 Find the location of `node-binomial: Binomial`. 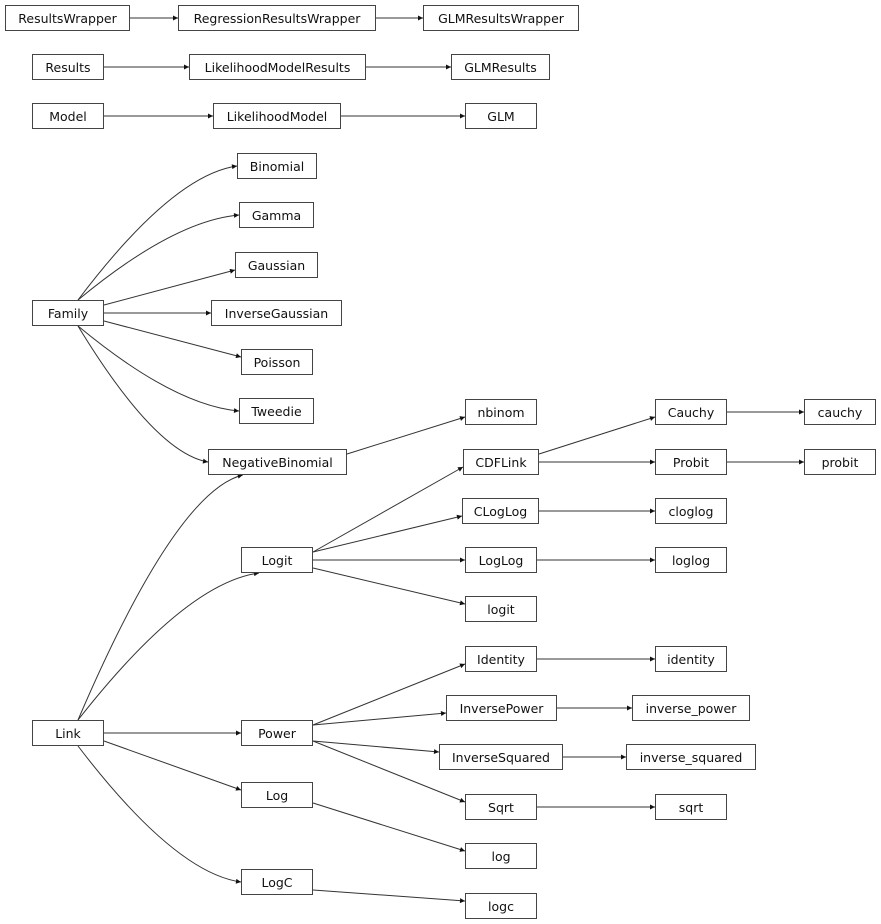

node-binomial: Binomial is located at coordinates (277, 166).